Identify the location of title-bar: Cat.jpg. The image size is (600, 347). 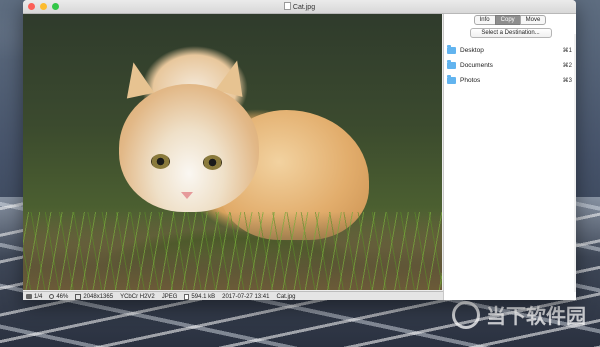
(299, 7).